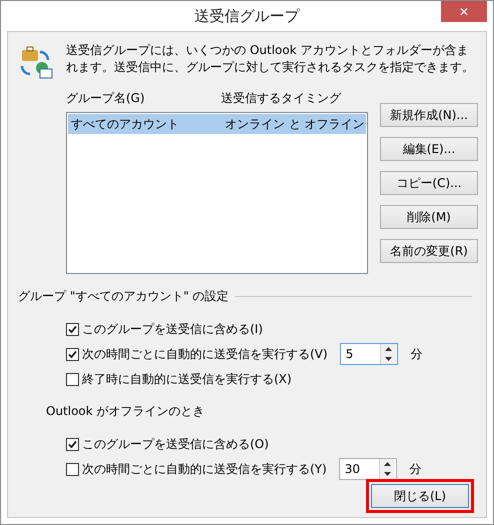 The image size is (494, 525). Describe the element at coordinates (106, 98) in the screenshot. I see `column-header: グループ名(G)` at that location.